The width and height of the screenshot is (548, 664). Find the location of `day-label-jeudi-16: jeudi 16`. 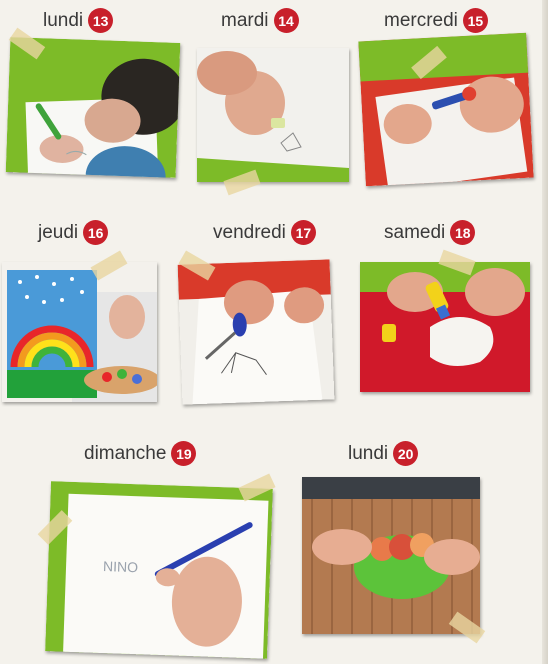

day-label-jeudi-16: jeudi 16 is located at coordinates (73, 232).